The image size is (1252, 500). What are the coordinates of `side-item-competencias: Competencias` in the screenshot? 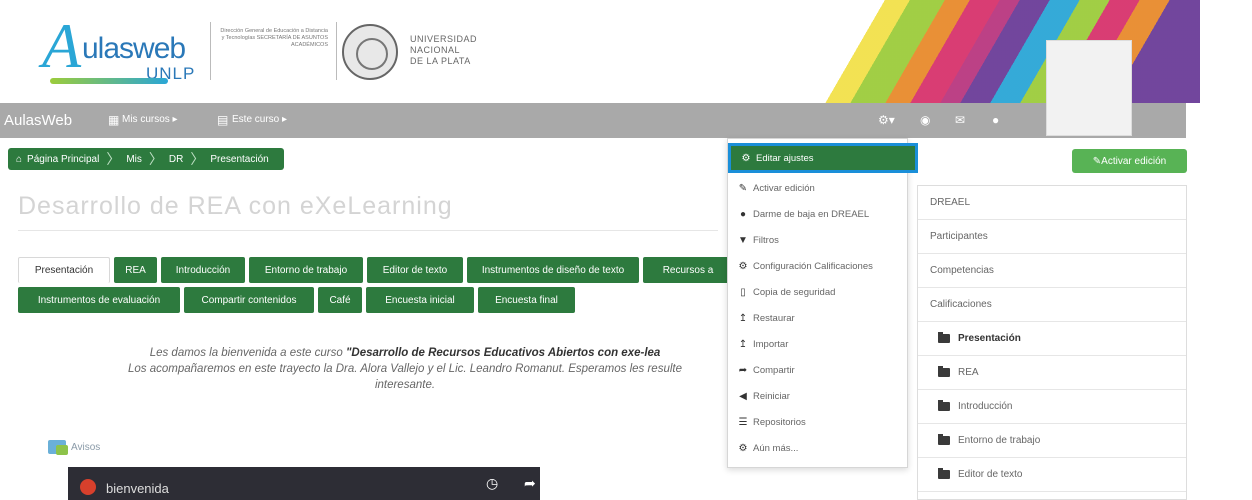 It's located at (1052, 271).